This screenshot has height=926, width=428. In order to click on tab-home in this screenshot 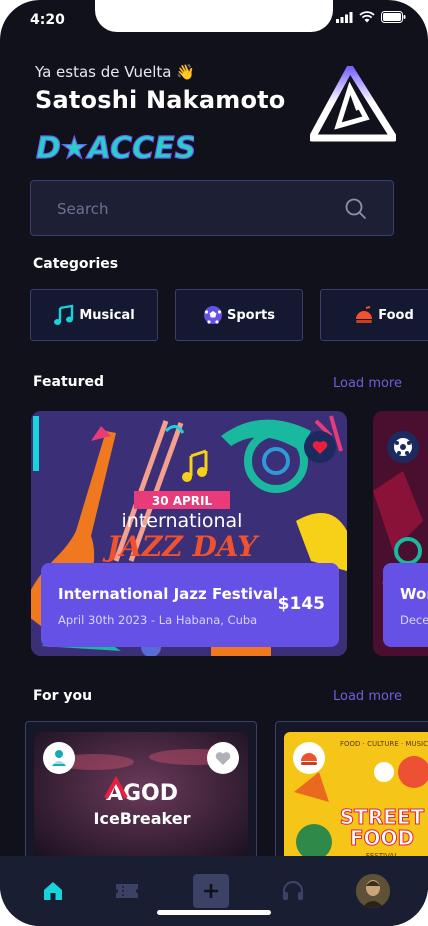, I will do `click(53, 891)`.